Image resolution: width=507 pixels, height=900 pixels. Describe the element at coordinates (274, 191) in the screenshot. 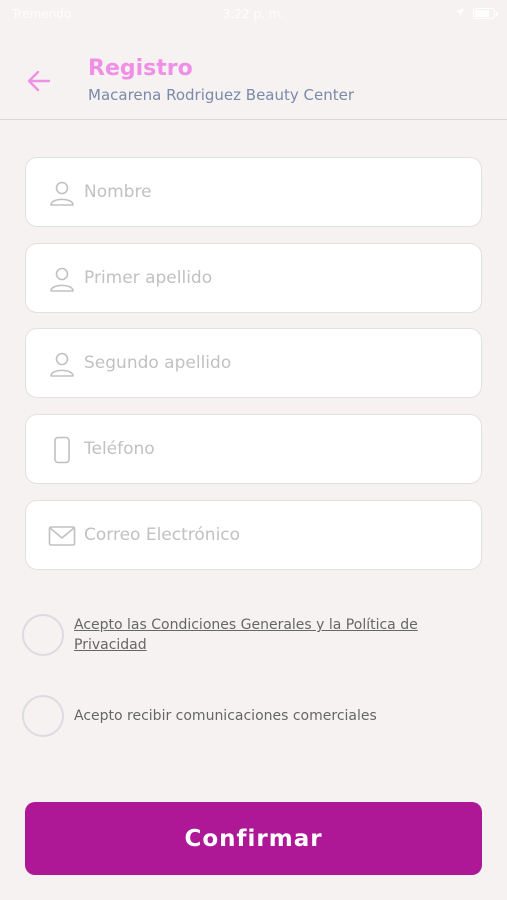

I see `nombre-input` at that location.